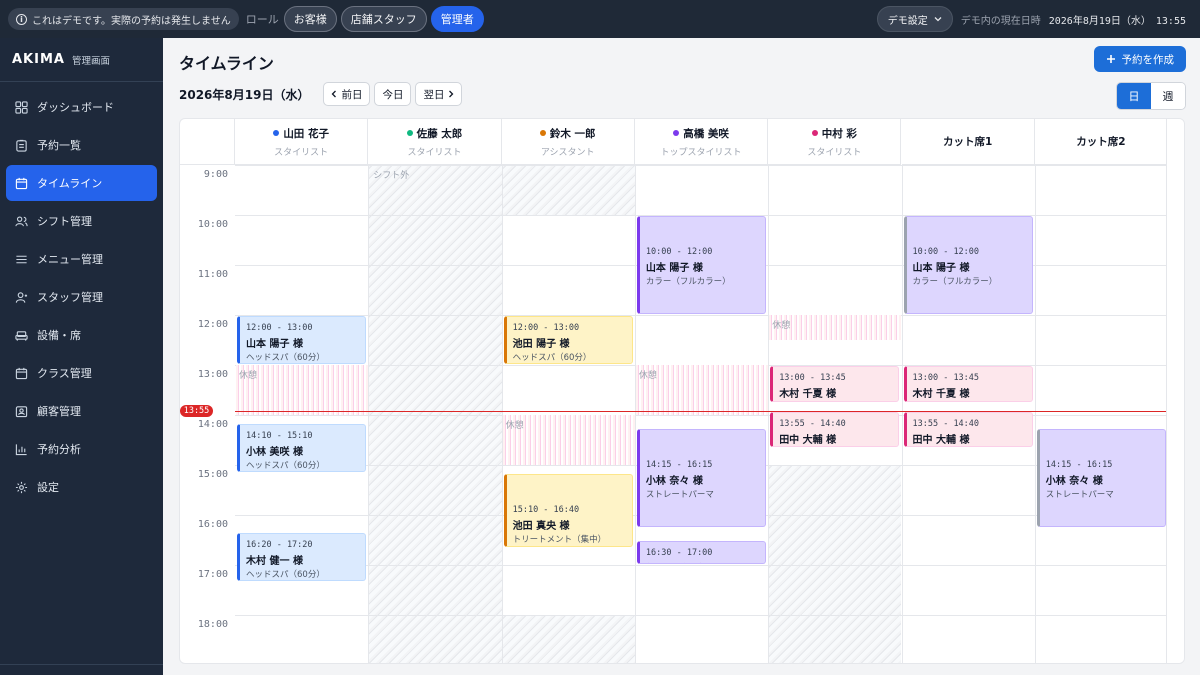 This screenshot has width=1200, height=675. Describe the element at coordinates (212, 624) in the screenshot. I see `hour-label: 18:00` at that location.